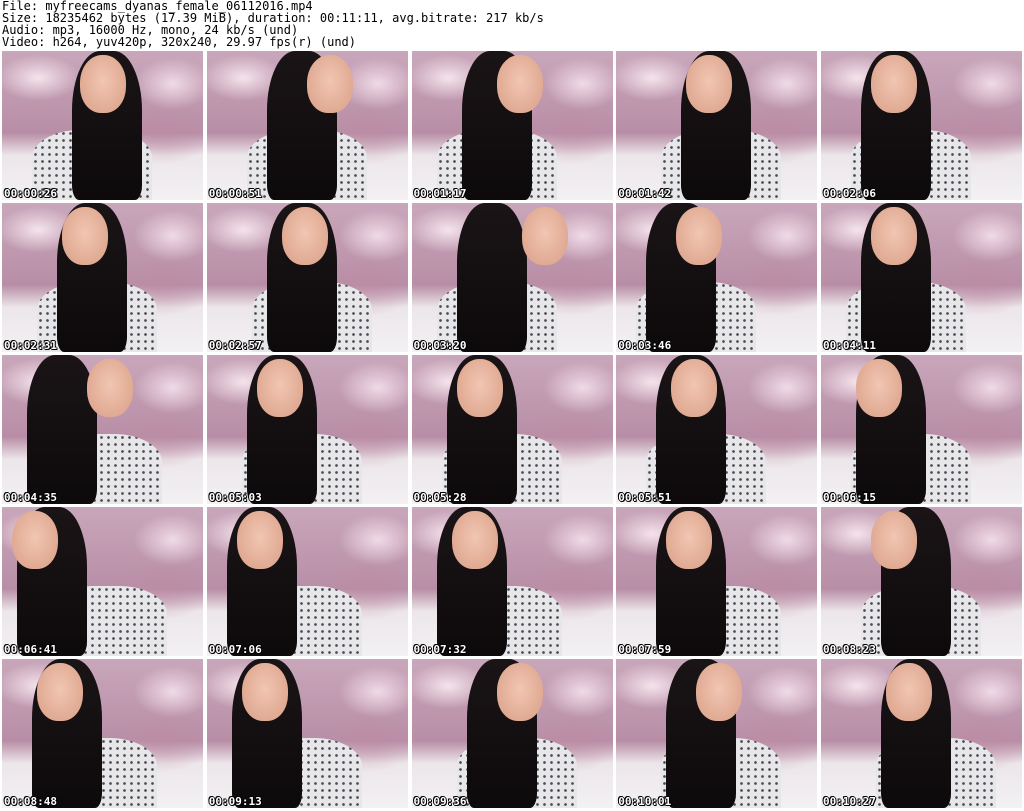 The height and width of the screenshot is (811, 1024). What do you see at coordinates (307, 733) in the screenshot?
I see `video-thumbnail: 00:09:13` at bounding box center [307, 733].